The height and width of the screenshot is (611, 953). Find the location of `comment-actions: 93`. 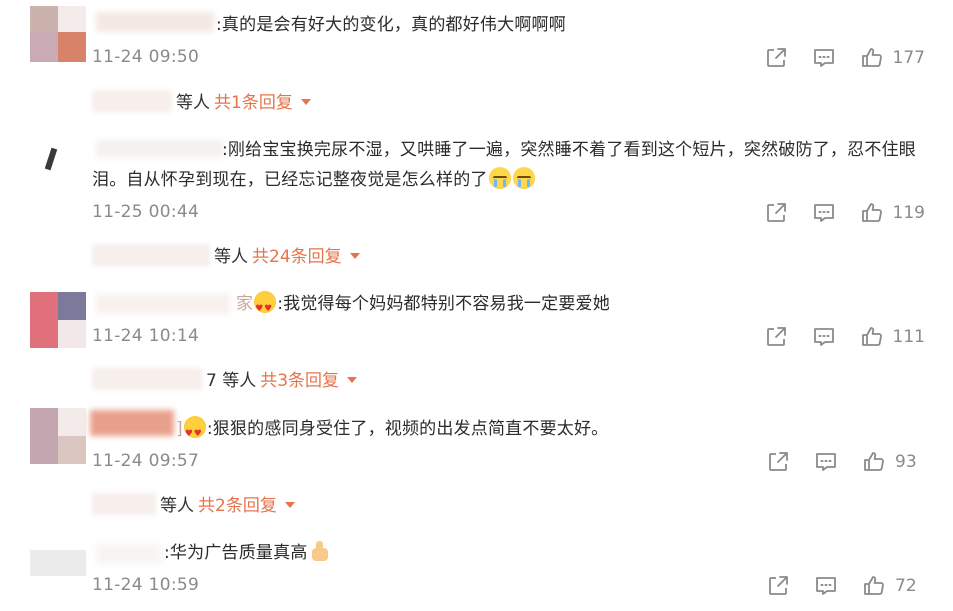

comment-actions: 93 is located at coordinates (834, 462).